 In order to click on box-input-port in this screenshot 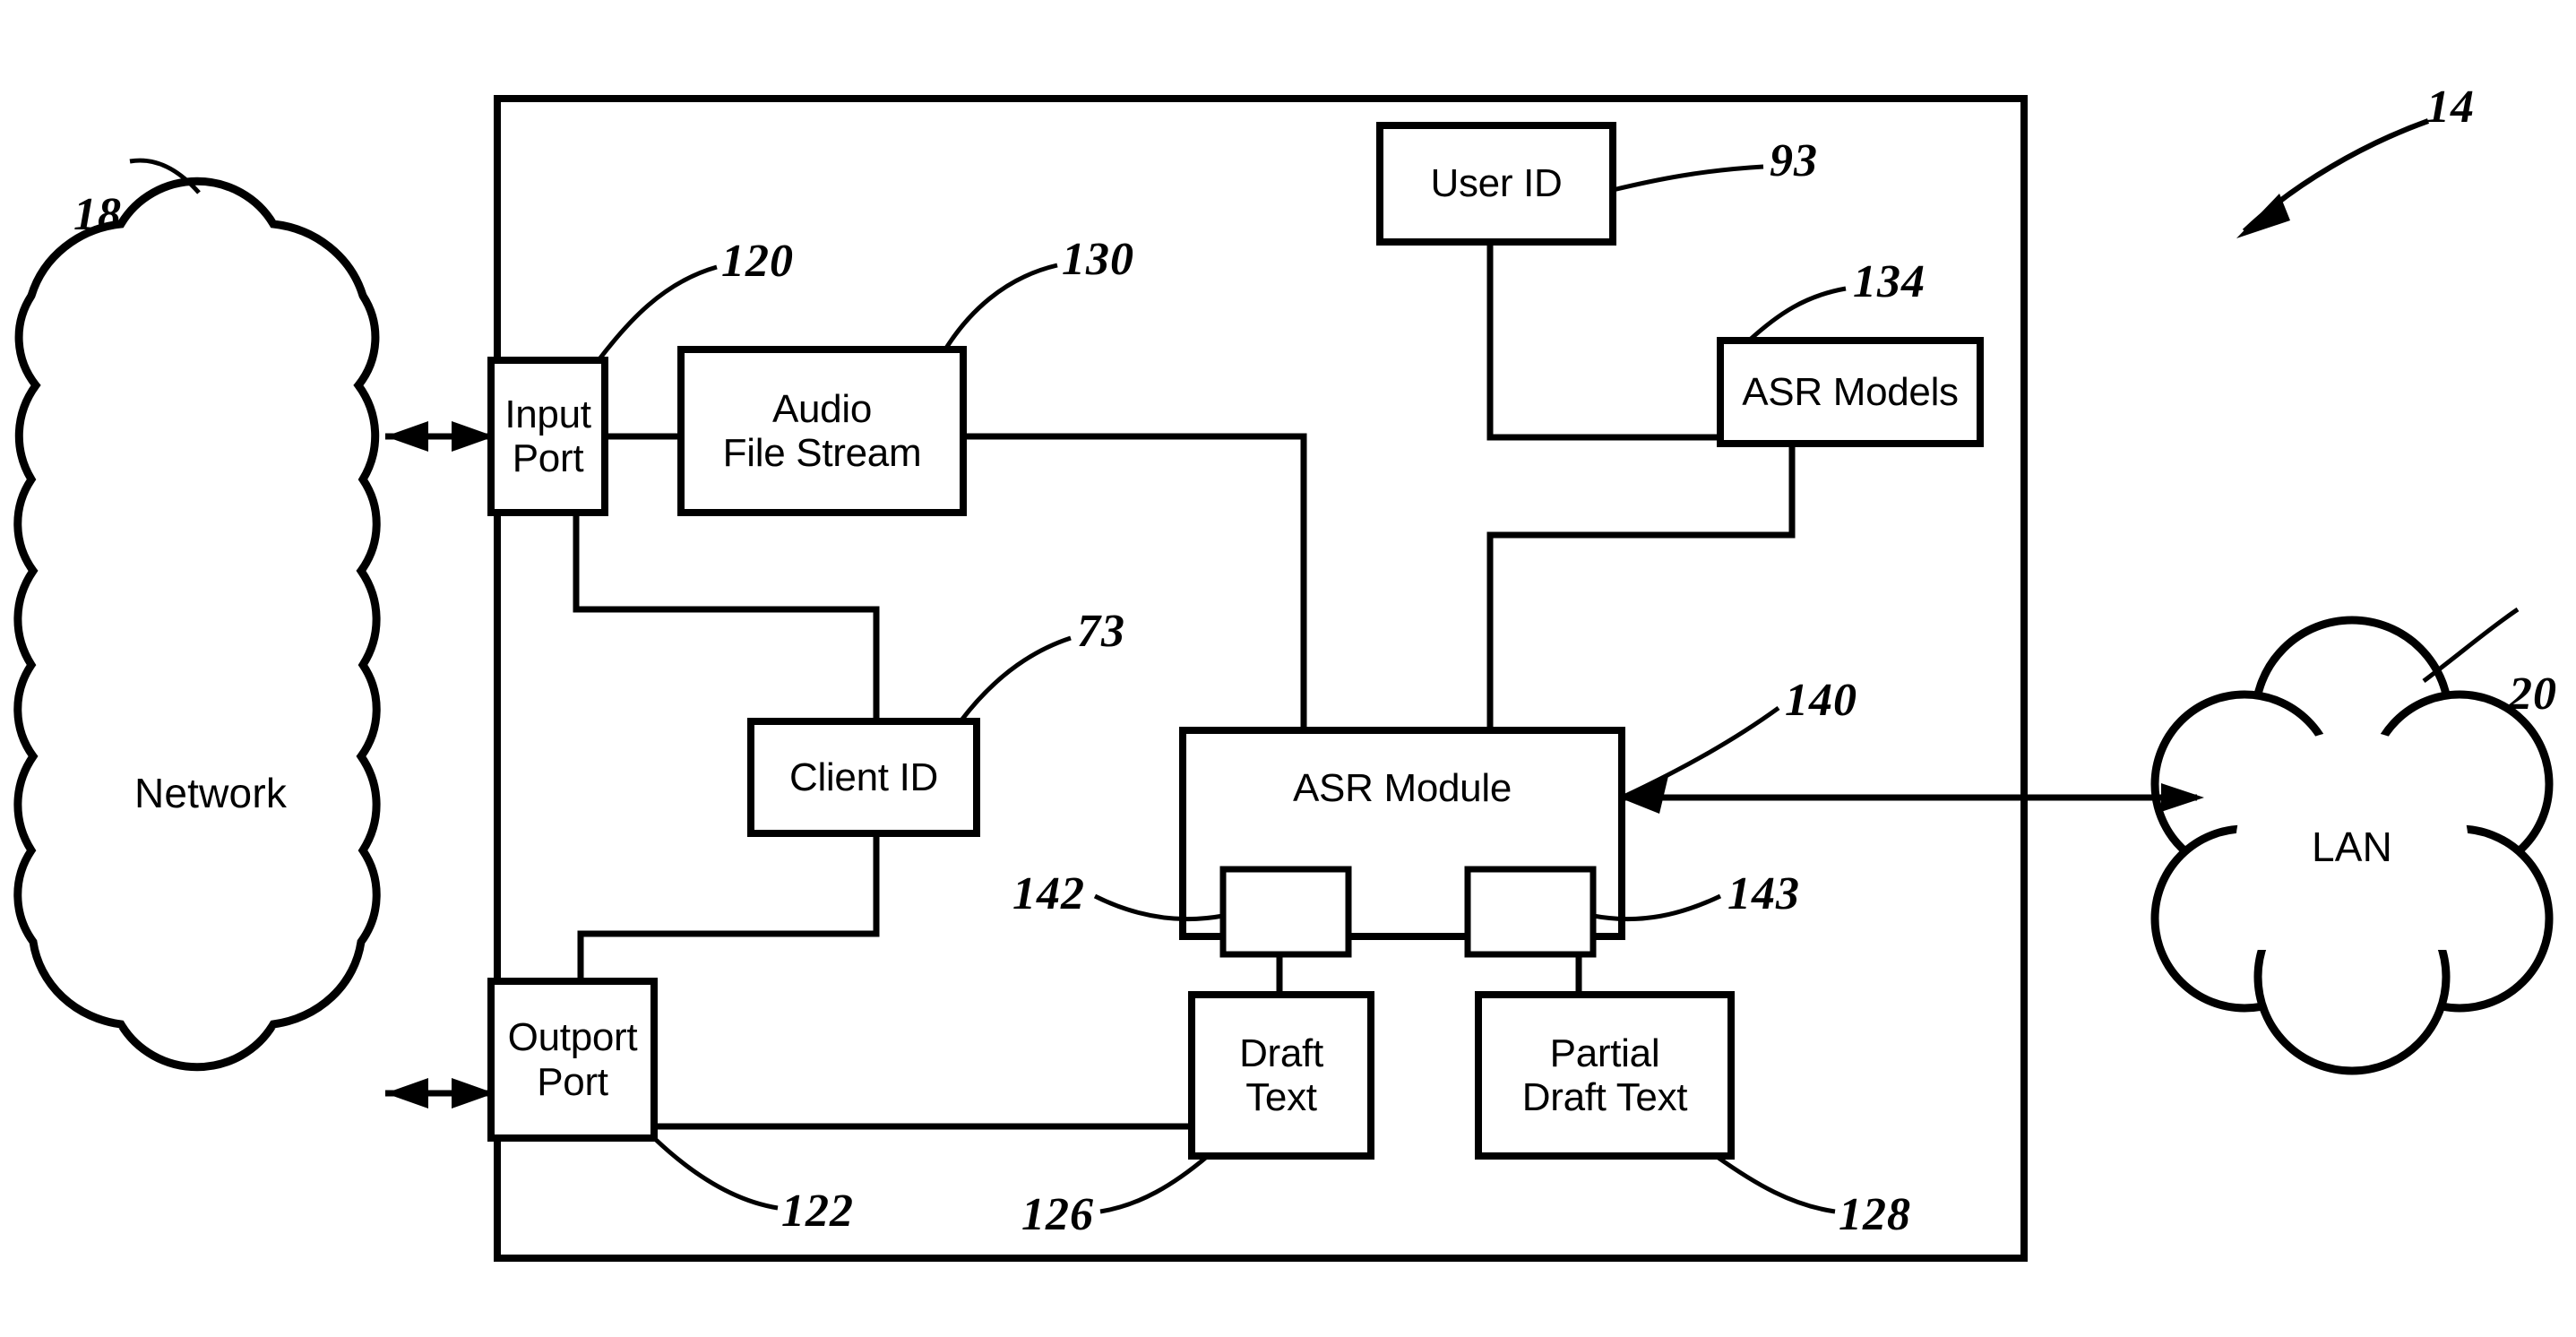, I will do `click(547, 437)`.